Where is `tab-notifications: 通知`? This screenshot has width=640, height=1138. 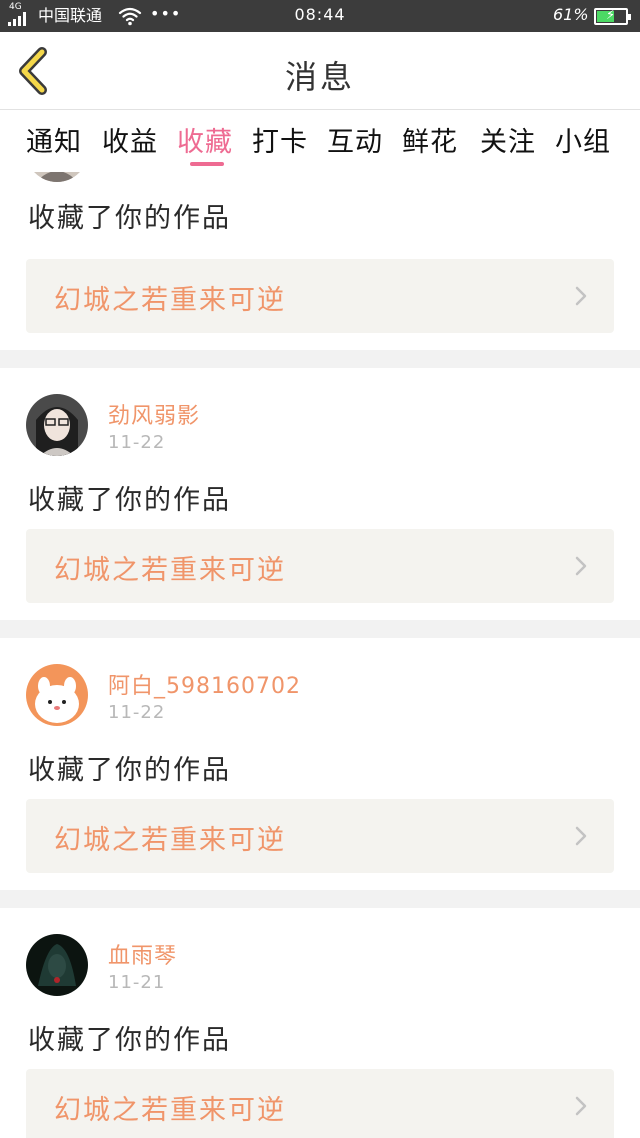 tab-notifications: 通知 is located at coordinates (54, 139).